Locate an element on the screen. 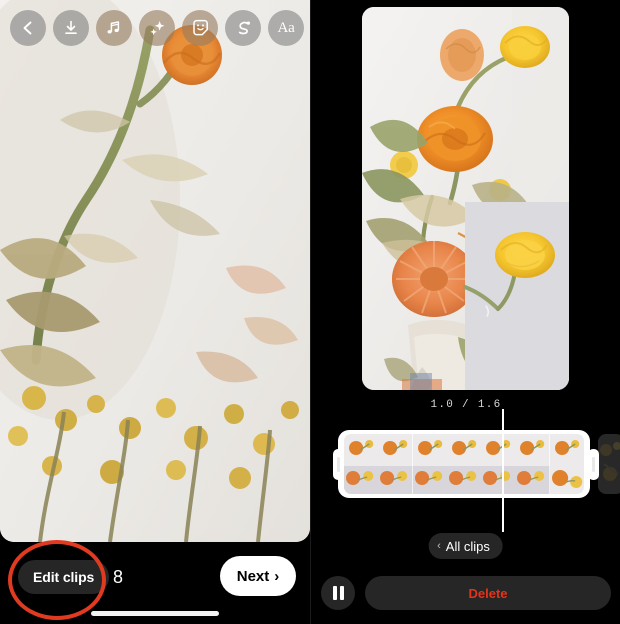  sticker-button is located at coordinates (200, 28).